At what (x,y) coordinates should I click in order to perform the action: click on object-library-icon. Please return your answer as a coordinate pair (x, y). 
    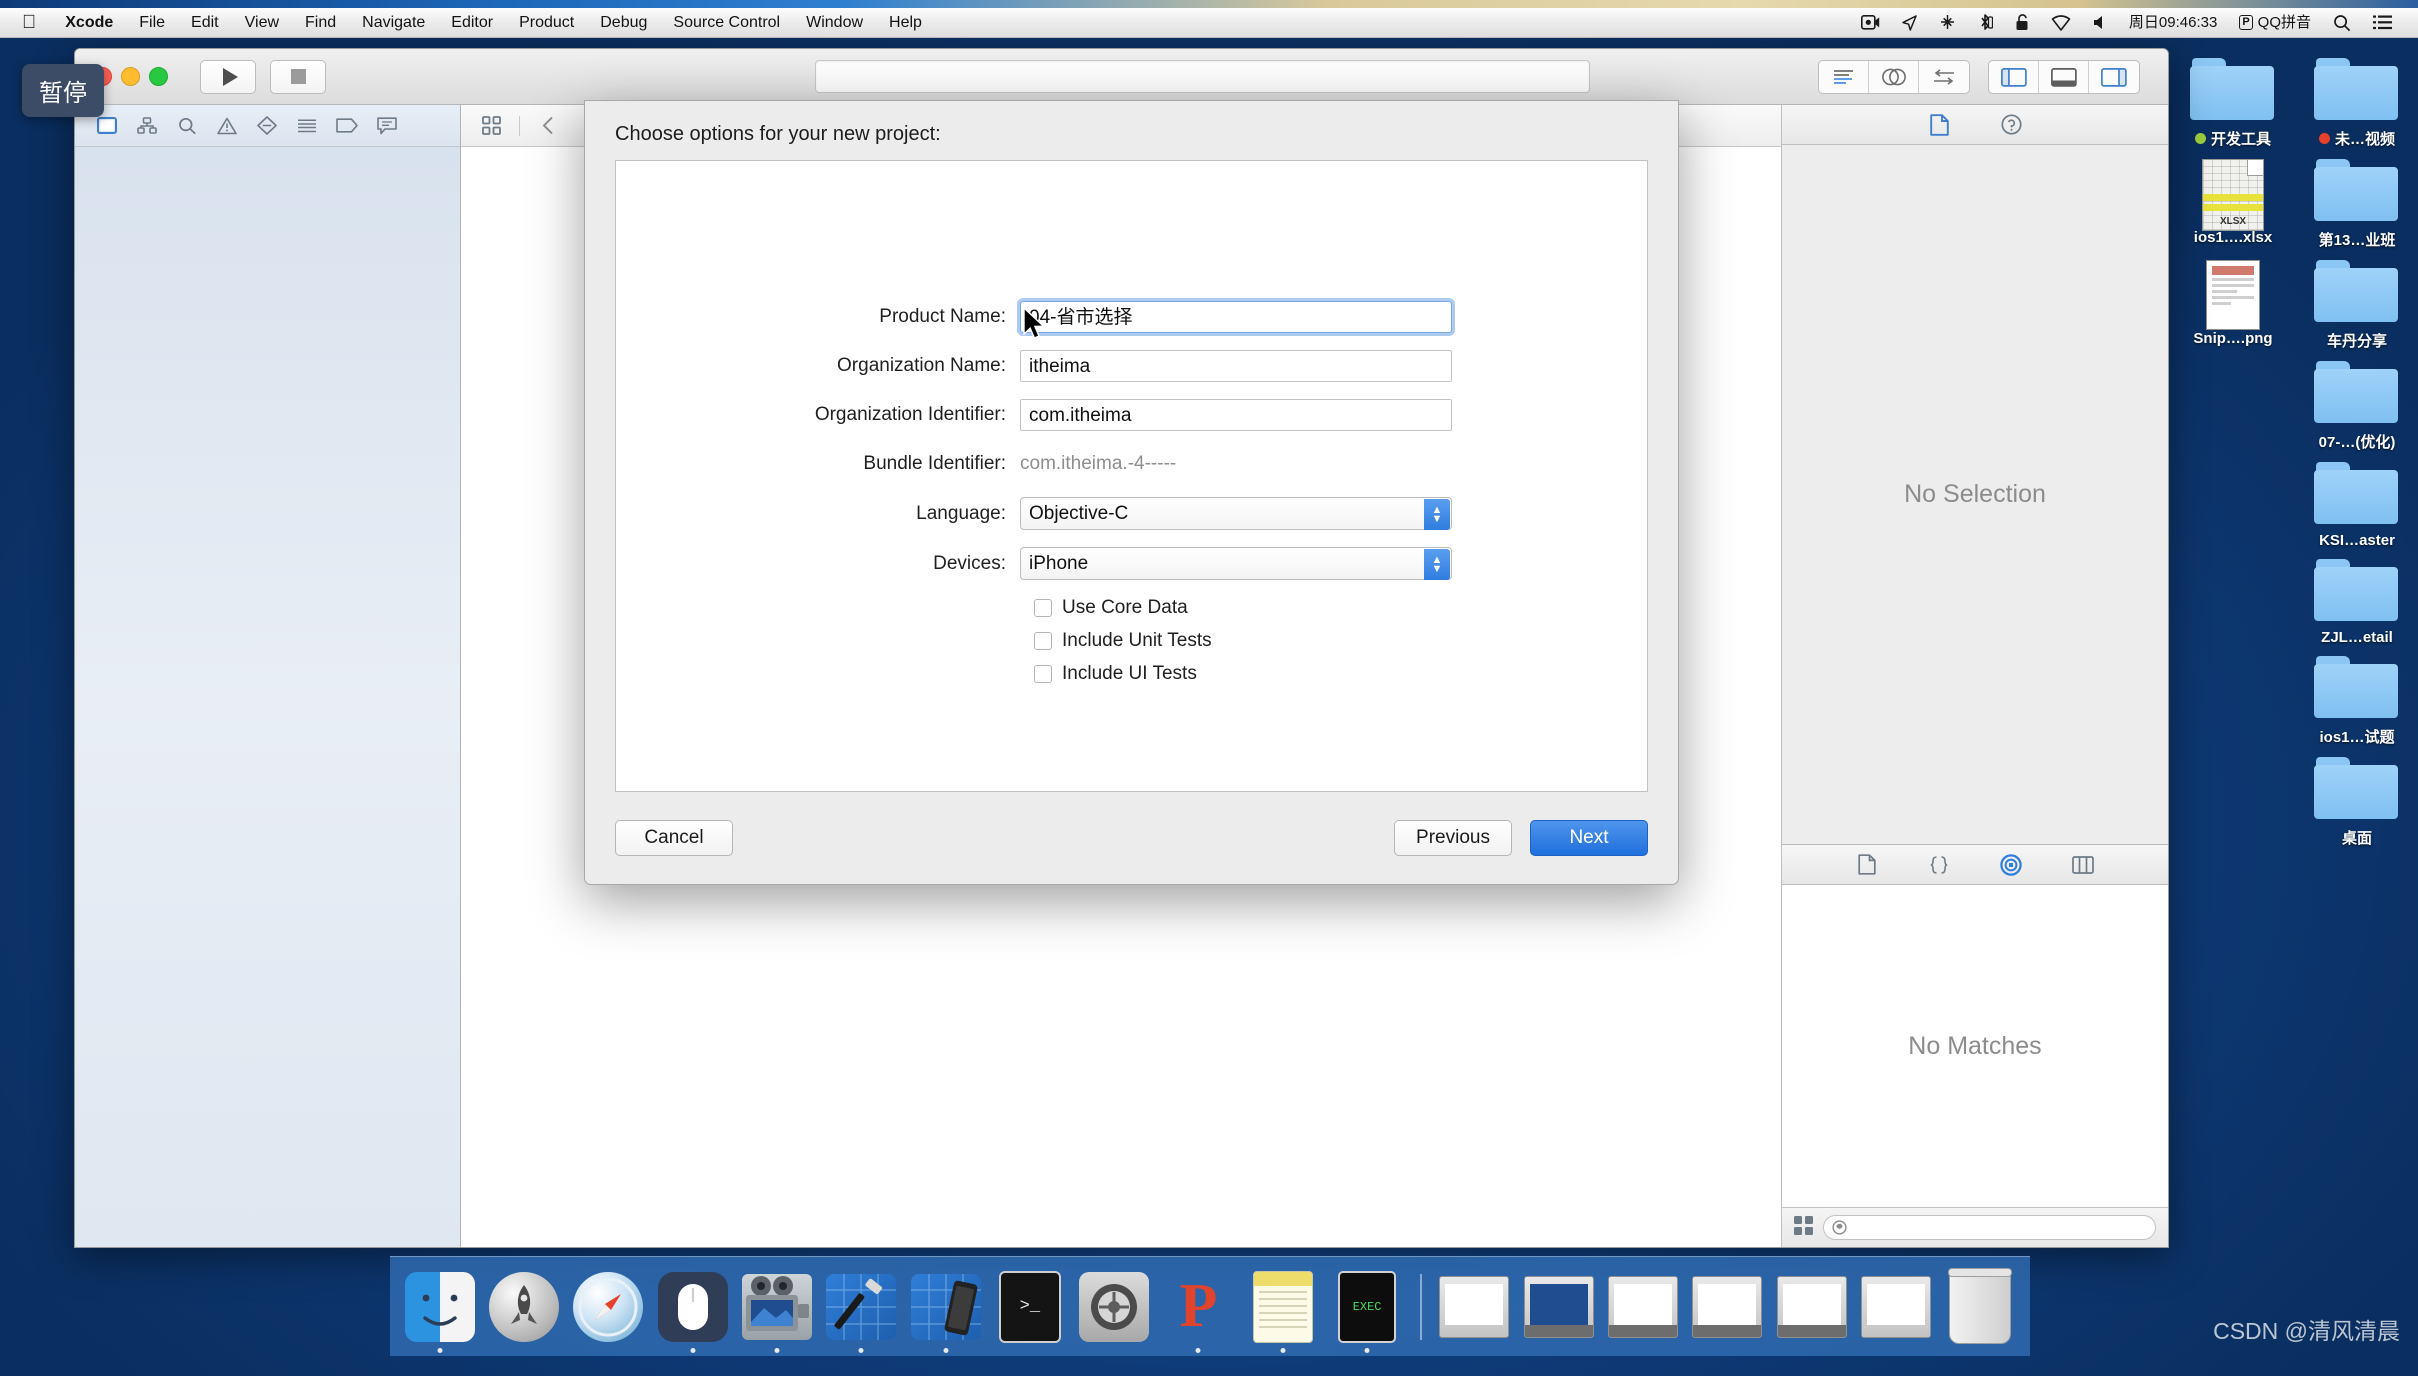
    Looking at the image, I should click on (2011, 865).